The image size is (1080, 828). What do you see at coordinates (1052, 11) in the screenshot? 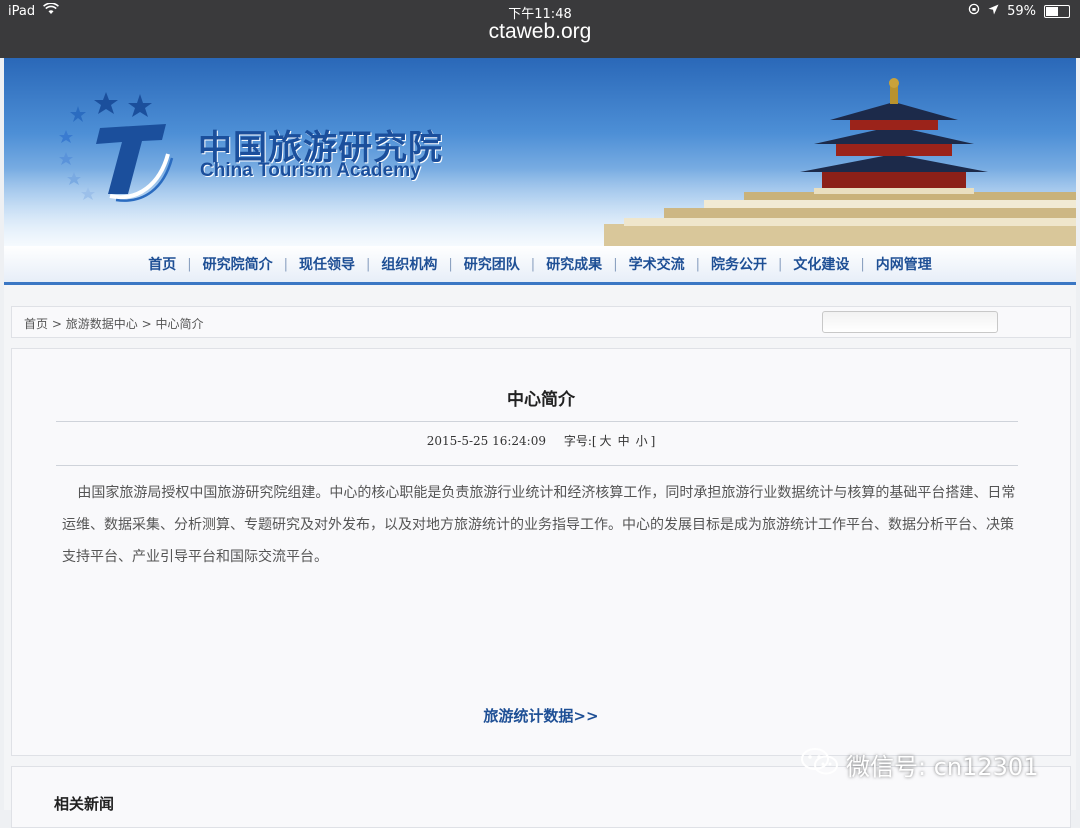
I see `battery-fill` at bounding box center [1052, 11].